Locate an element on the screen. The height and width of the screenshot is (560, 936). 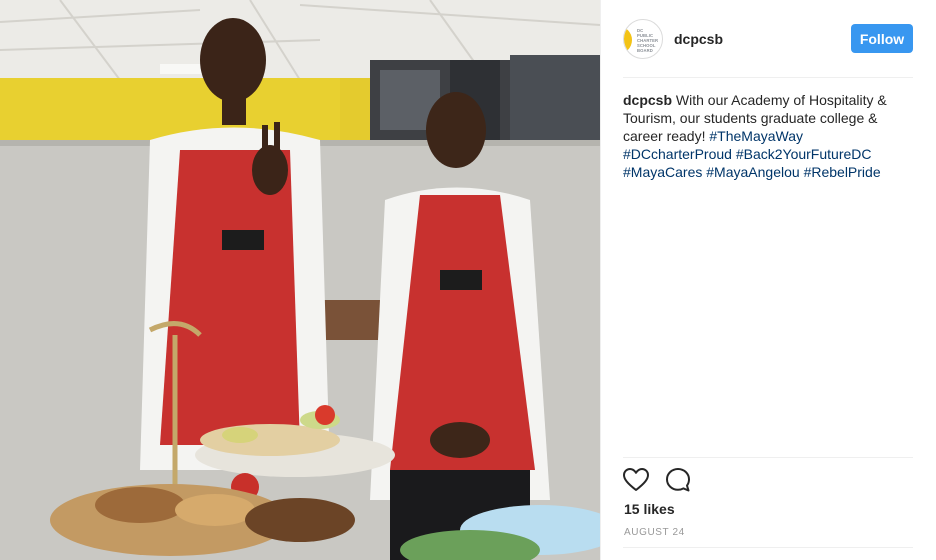
avatar: DC PUBLIC CHARTER SCHOOL BOARD is located at coordinates (643, 39).